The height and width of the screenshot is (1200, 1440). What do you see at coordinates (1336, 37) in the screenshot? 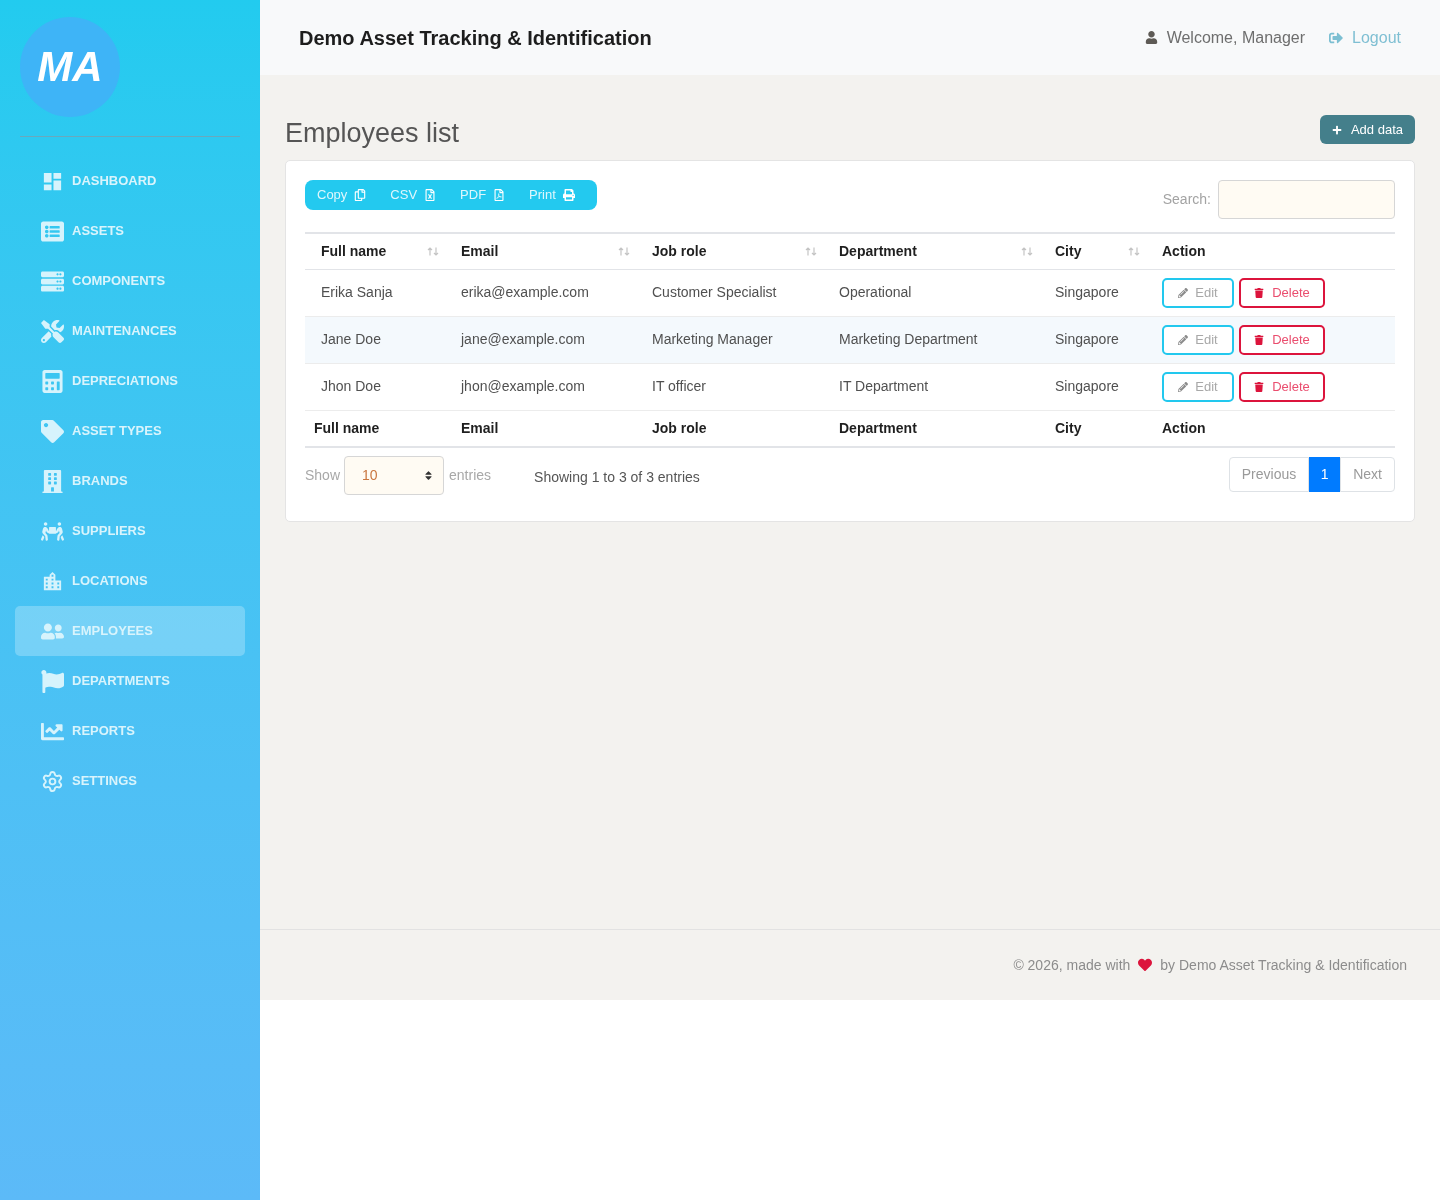
I see `logout-icon` at bounding box center [1336, 37].